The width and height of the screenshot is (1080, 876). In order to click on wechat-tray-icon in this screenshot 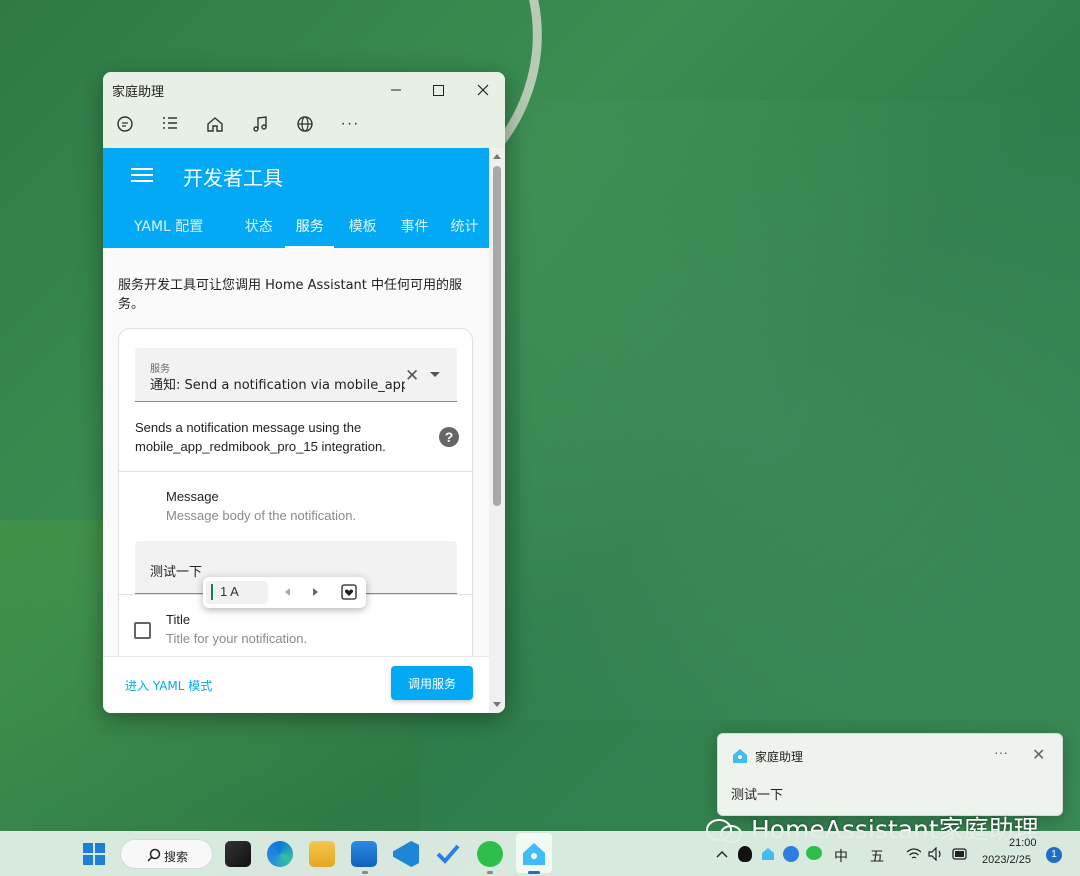, I will do `click(814, 853)`.